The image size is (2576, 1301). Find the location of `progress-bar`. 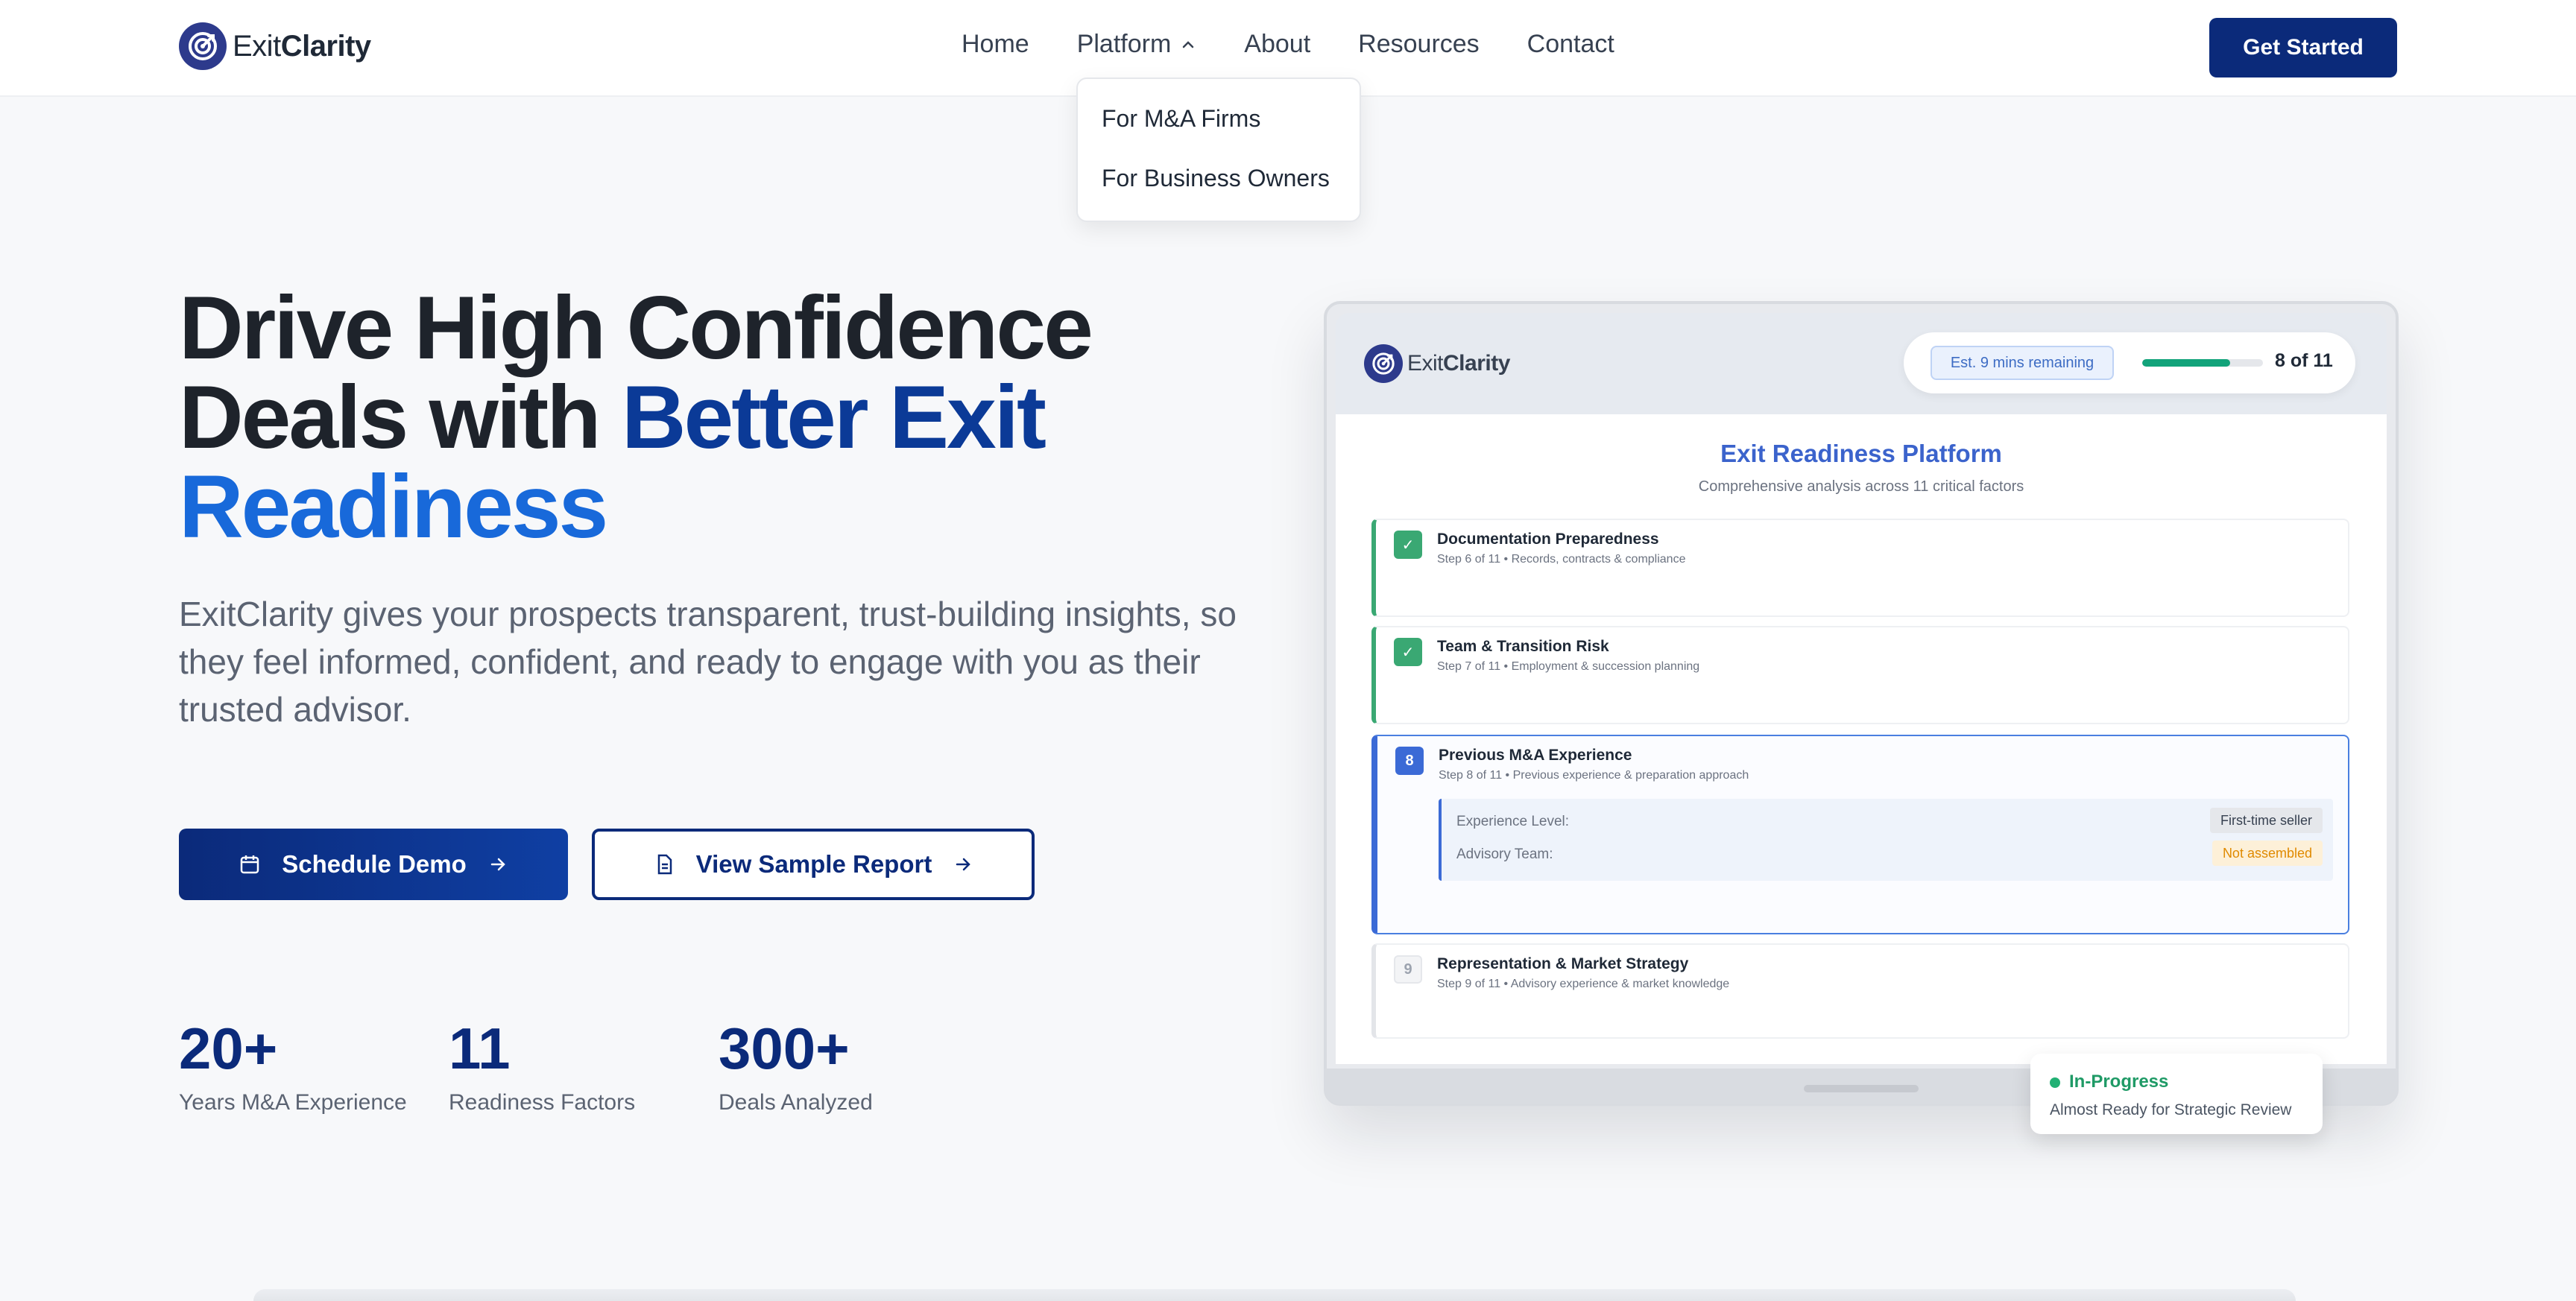

progress-bar is located at coordinates (2203, 363).